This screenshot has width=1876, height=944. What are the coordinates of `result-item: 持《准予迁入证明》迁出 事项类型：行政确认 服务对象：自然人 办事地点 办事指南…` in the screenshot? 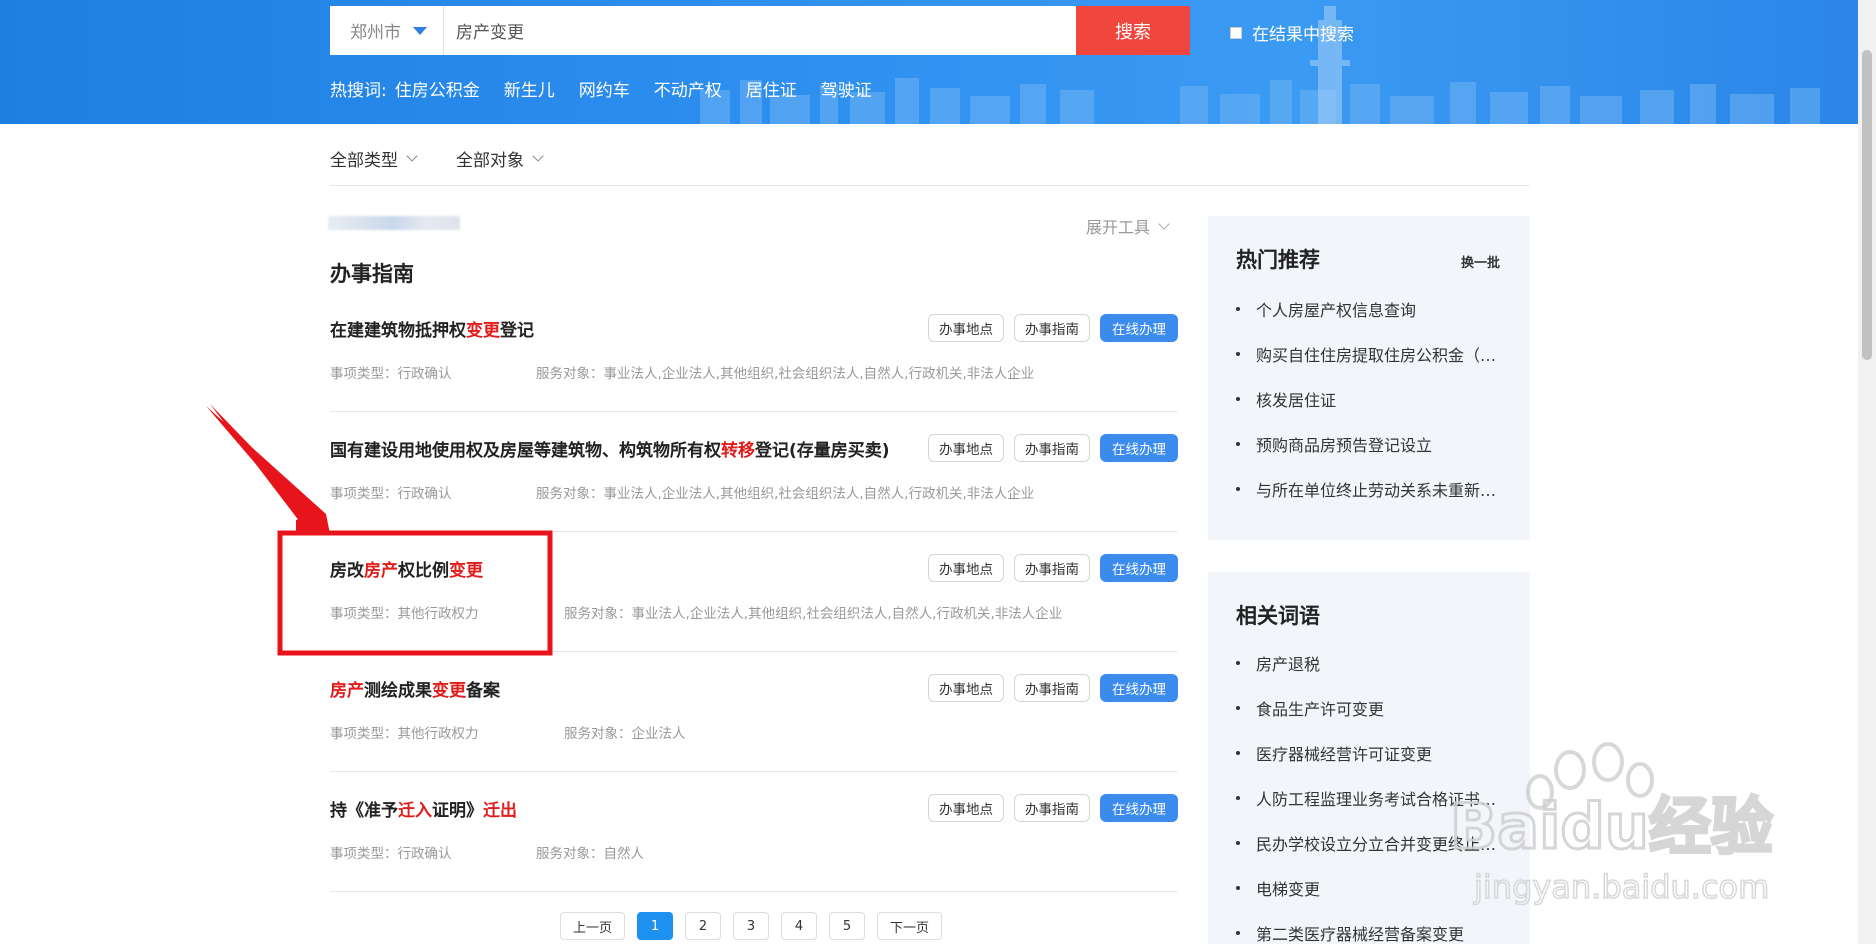 It's located at (754, 832).